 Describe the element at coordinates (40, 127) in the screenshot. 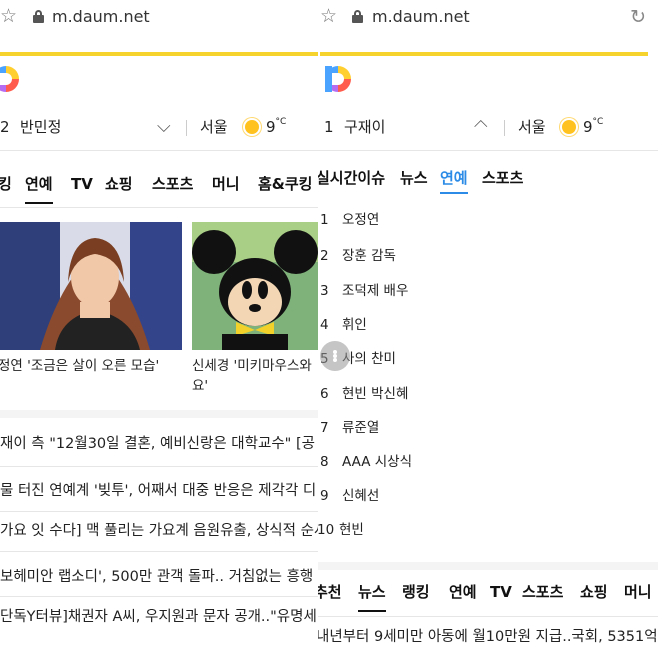

I see `keyword-text: 반민정` at that location.